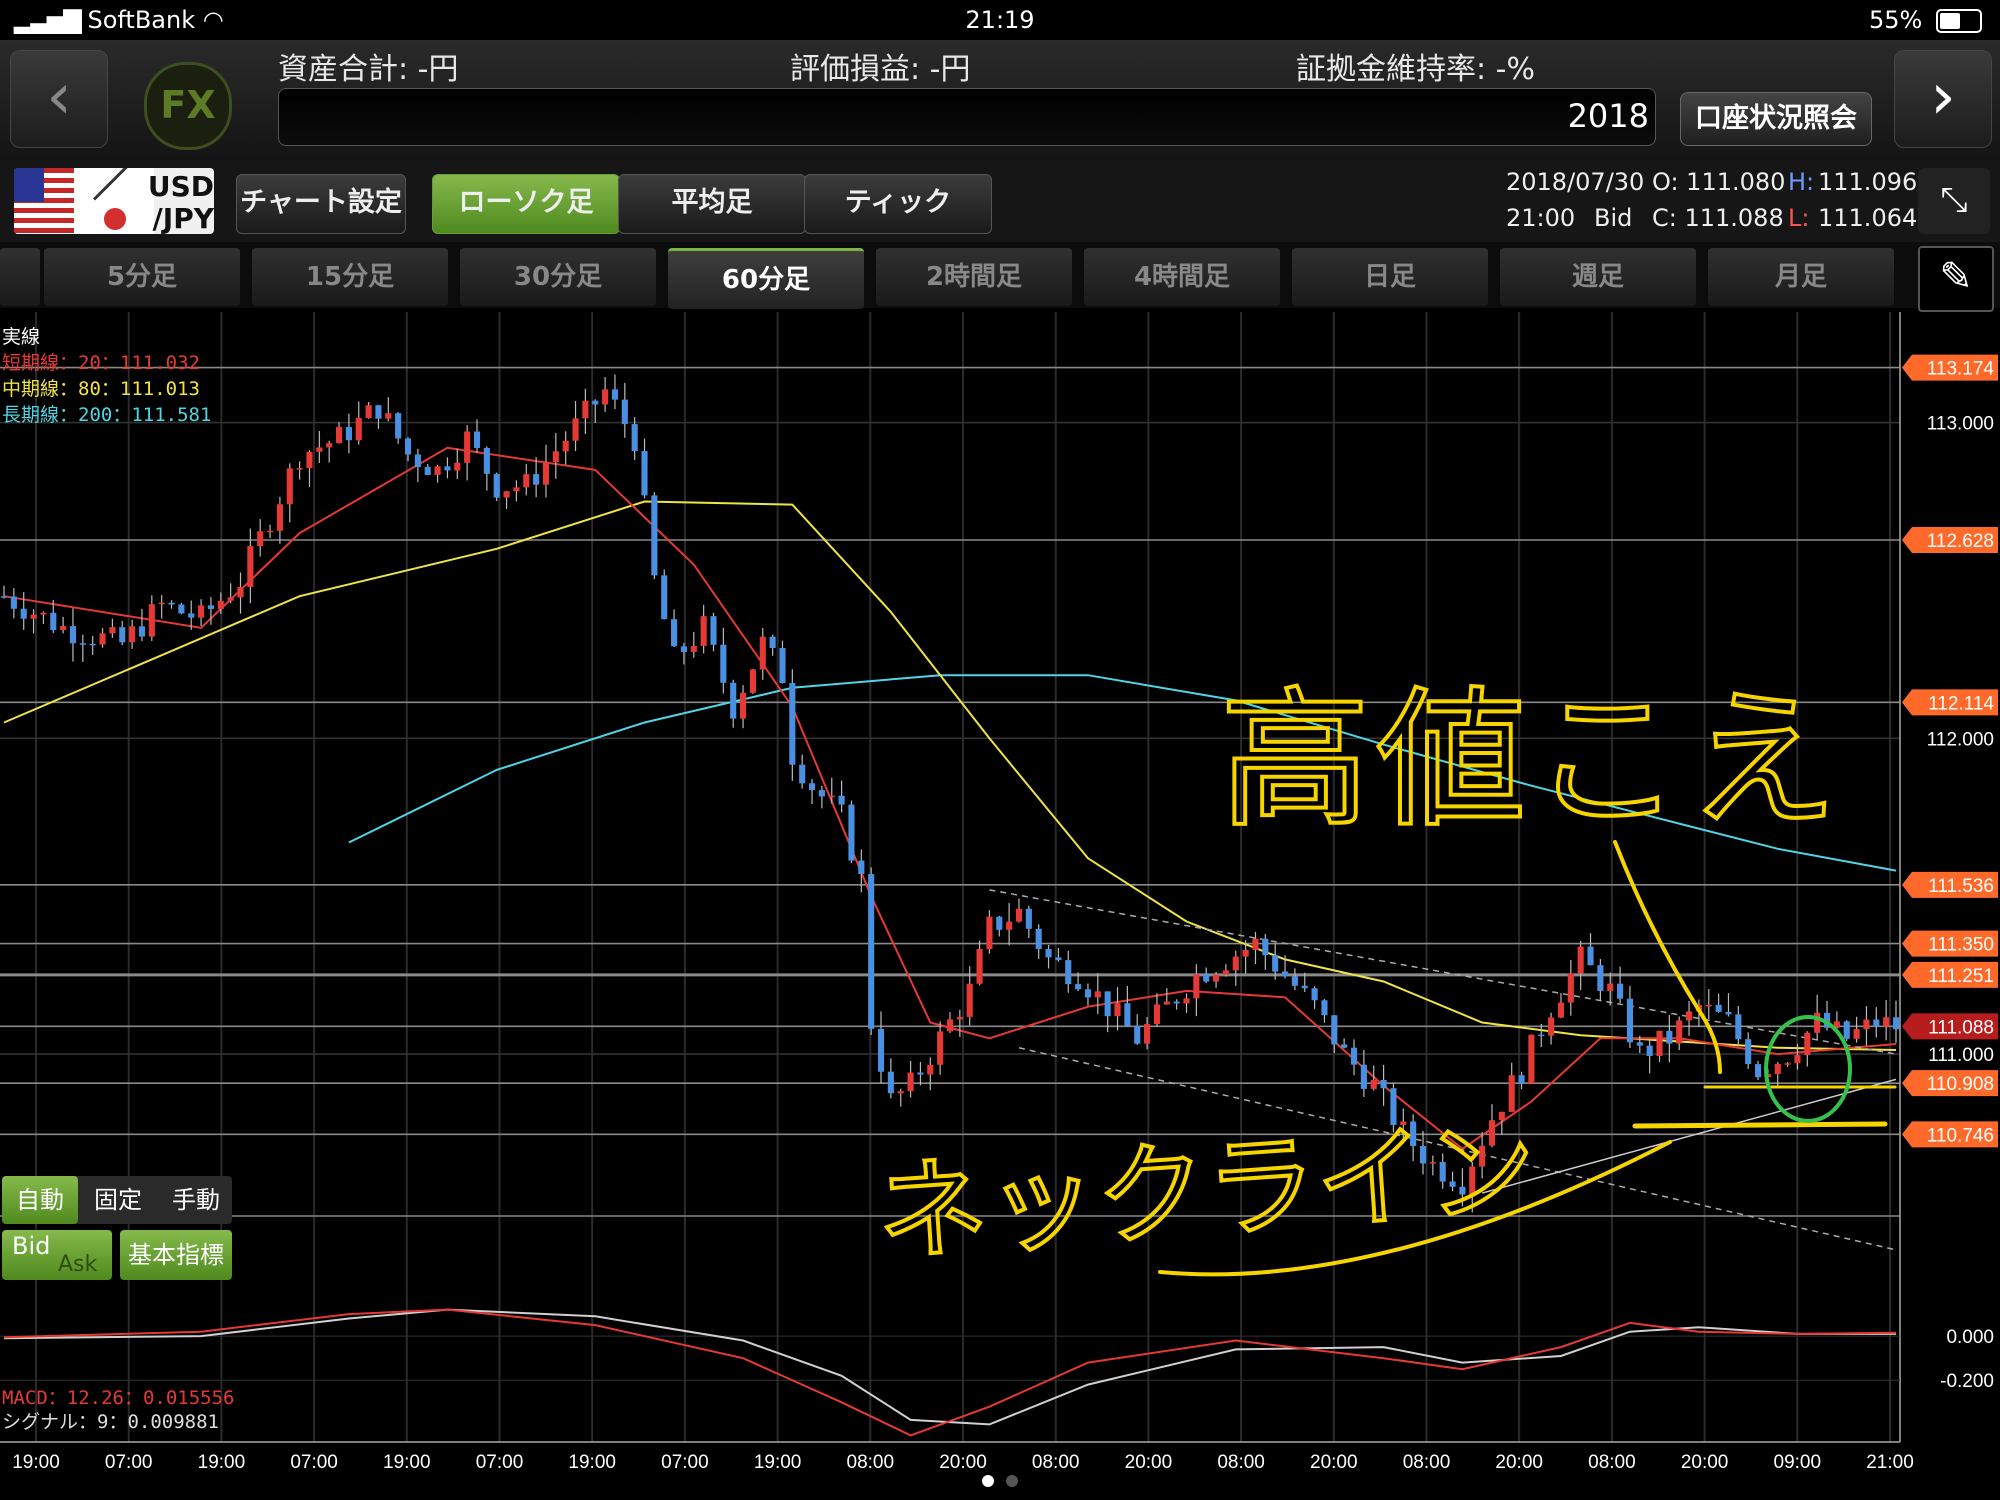 The image size is (2000, 1500). What do you see at coordinates (196, 1200) in the screenshot?
I see `mode-manual: 手動` at bounding box center [196, 1200].